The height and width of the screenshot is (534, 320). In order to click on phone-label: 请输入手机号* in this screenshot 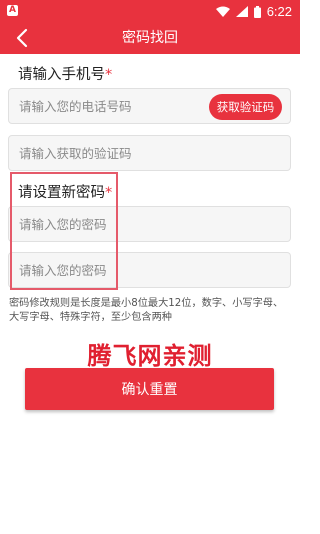, I will do `click(65, 73)`.